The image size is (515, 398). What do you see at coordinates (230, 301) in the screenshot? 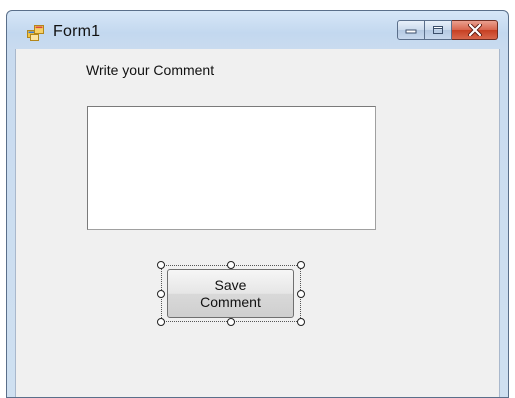
I see `save-button-label-line2: Comment` at bounding box center [230, 301].